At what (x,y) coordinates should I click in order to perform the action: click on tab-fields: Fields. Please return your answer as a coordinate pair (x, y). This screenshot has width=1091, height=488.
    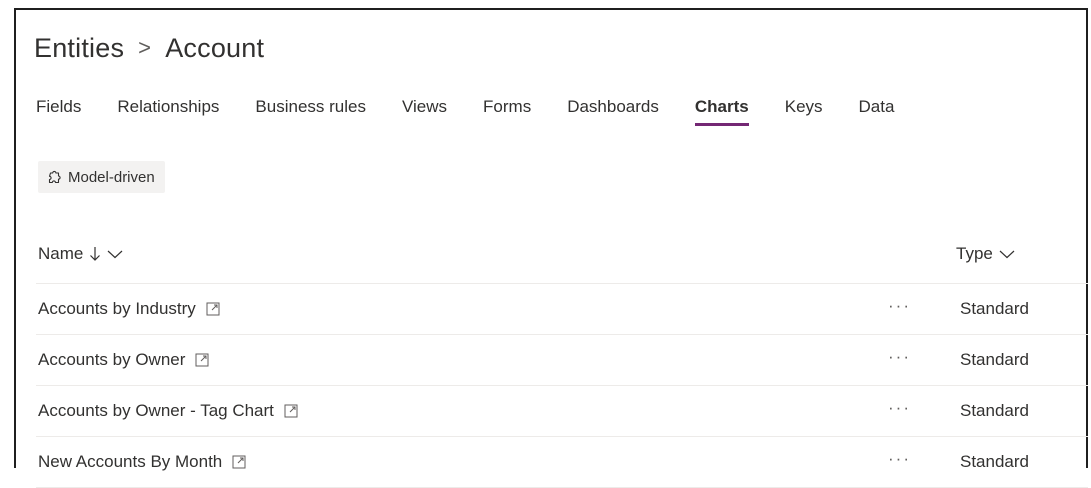
    Looking at the image, I should click on (58, 111).